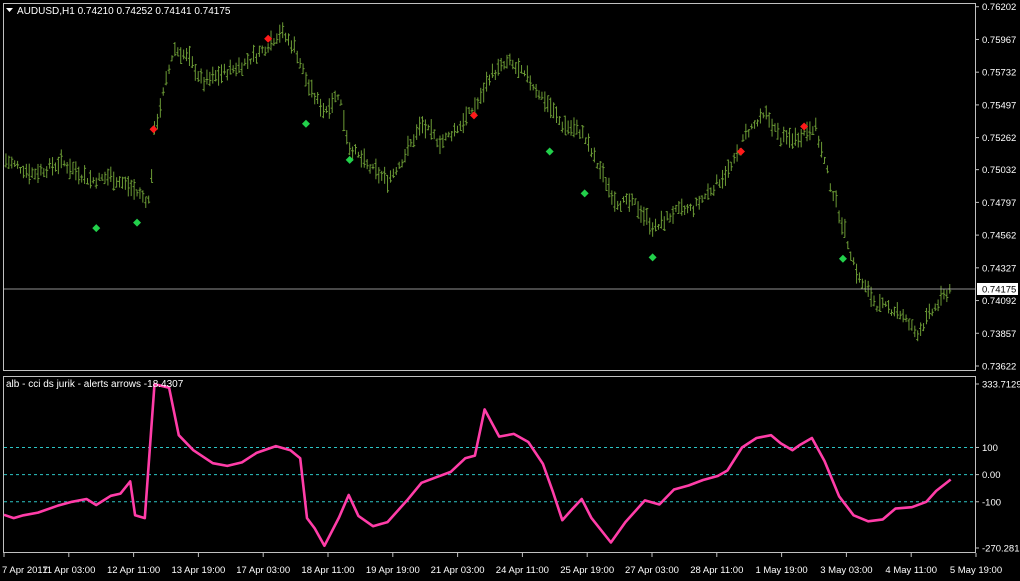 Image resolution: width=1020 pixels, height=581 pixels. I want to click on indicator-tick-label: 100, so click(990, 448).